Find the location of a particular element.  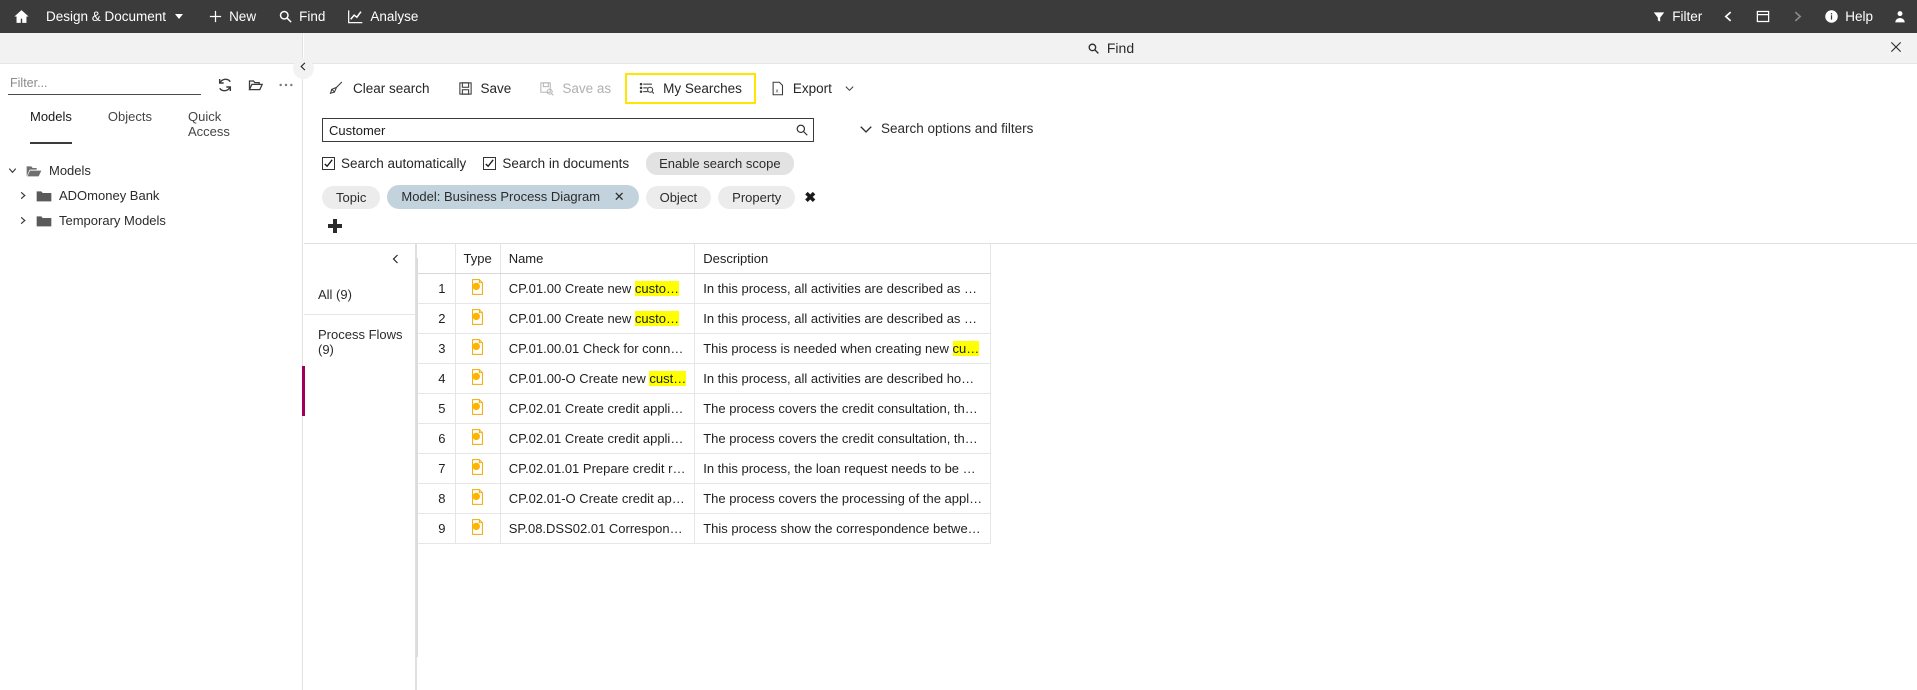

search-automatically-checkbox: Search automatically is located at coordinates (394, 163).